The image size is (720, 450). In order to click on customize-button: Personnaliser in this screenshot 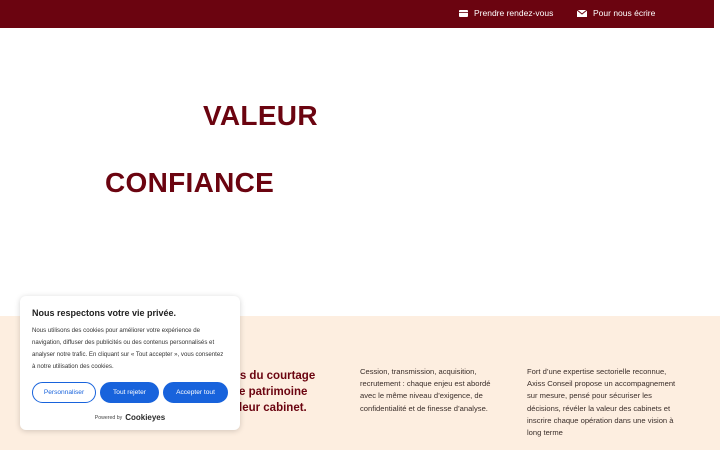, I will do `click(64, 392)`.